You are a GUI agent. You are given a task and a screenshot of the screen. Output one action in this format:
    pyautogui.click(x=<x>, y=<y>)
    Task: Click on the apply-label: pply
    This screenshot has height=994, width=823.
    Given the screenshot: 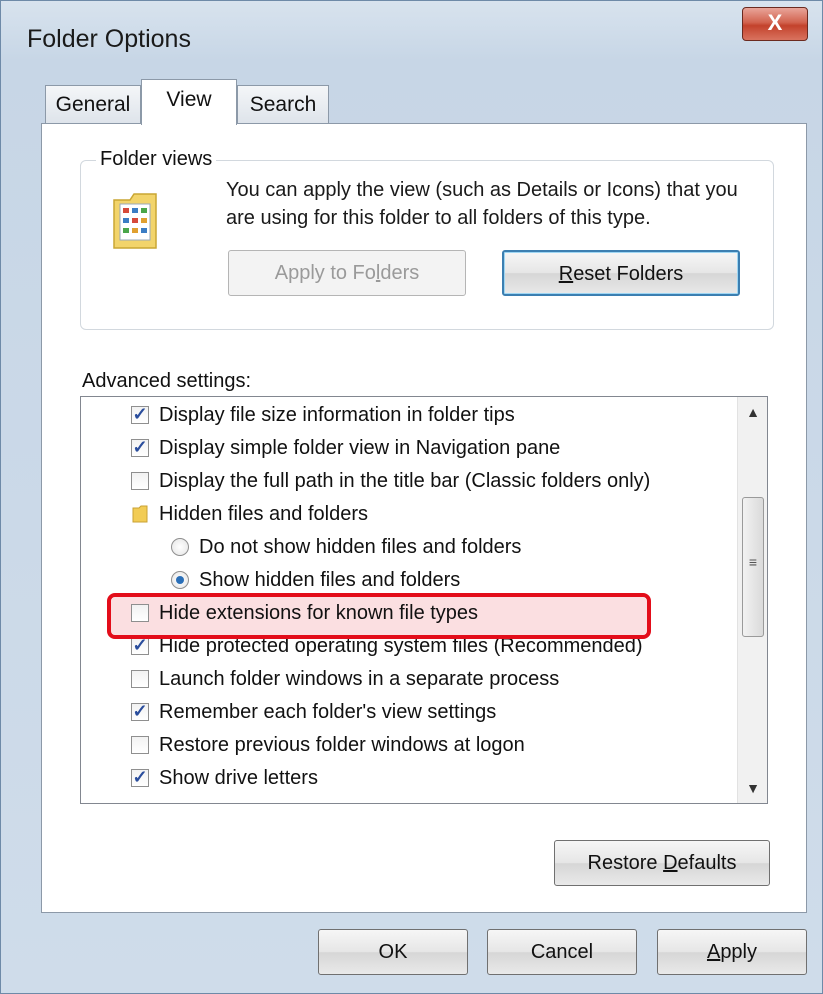 What is the action you would take?
    pyautogui.click(x=739, y=952)
    